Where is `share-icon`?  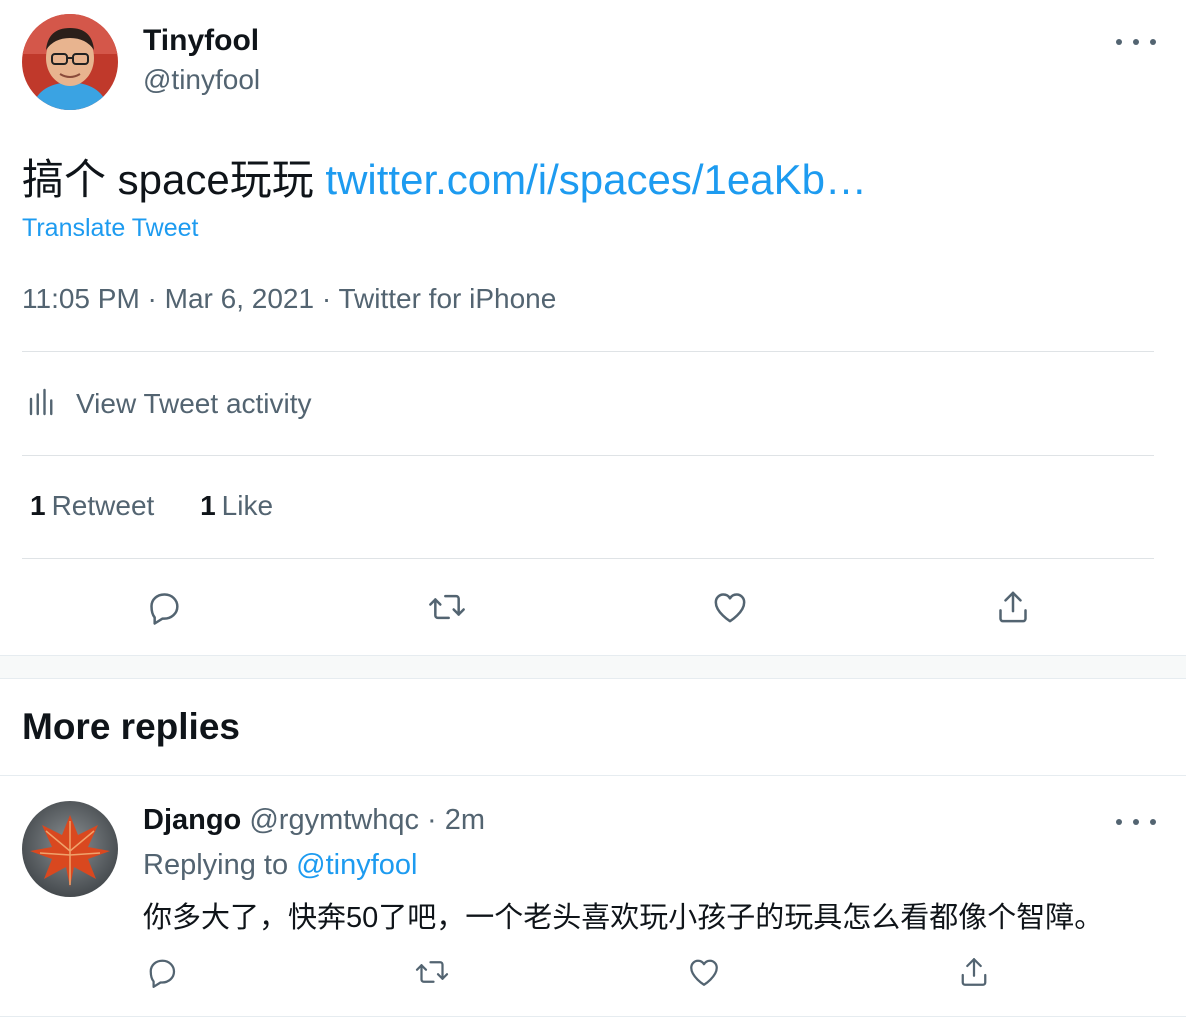
share-icon is located at coordinates (1013, 607).